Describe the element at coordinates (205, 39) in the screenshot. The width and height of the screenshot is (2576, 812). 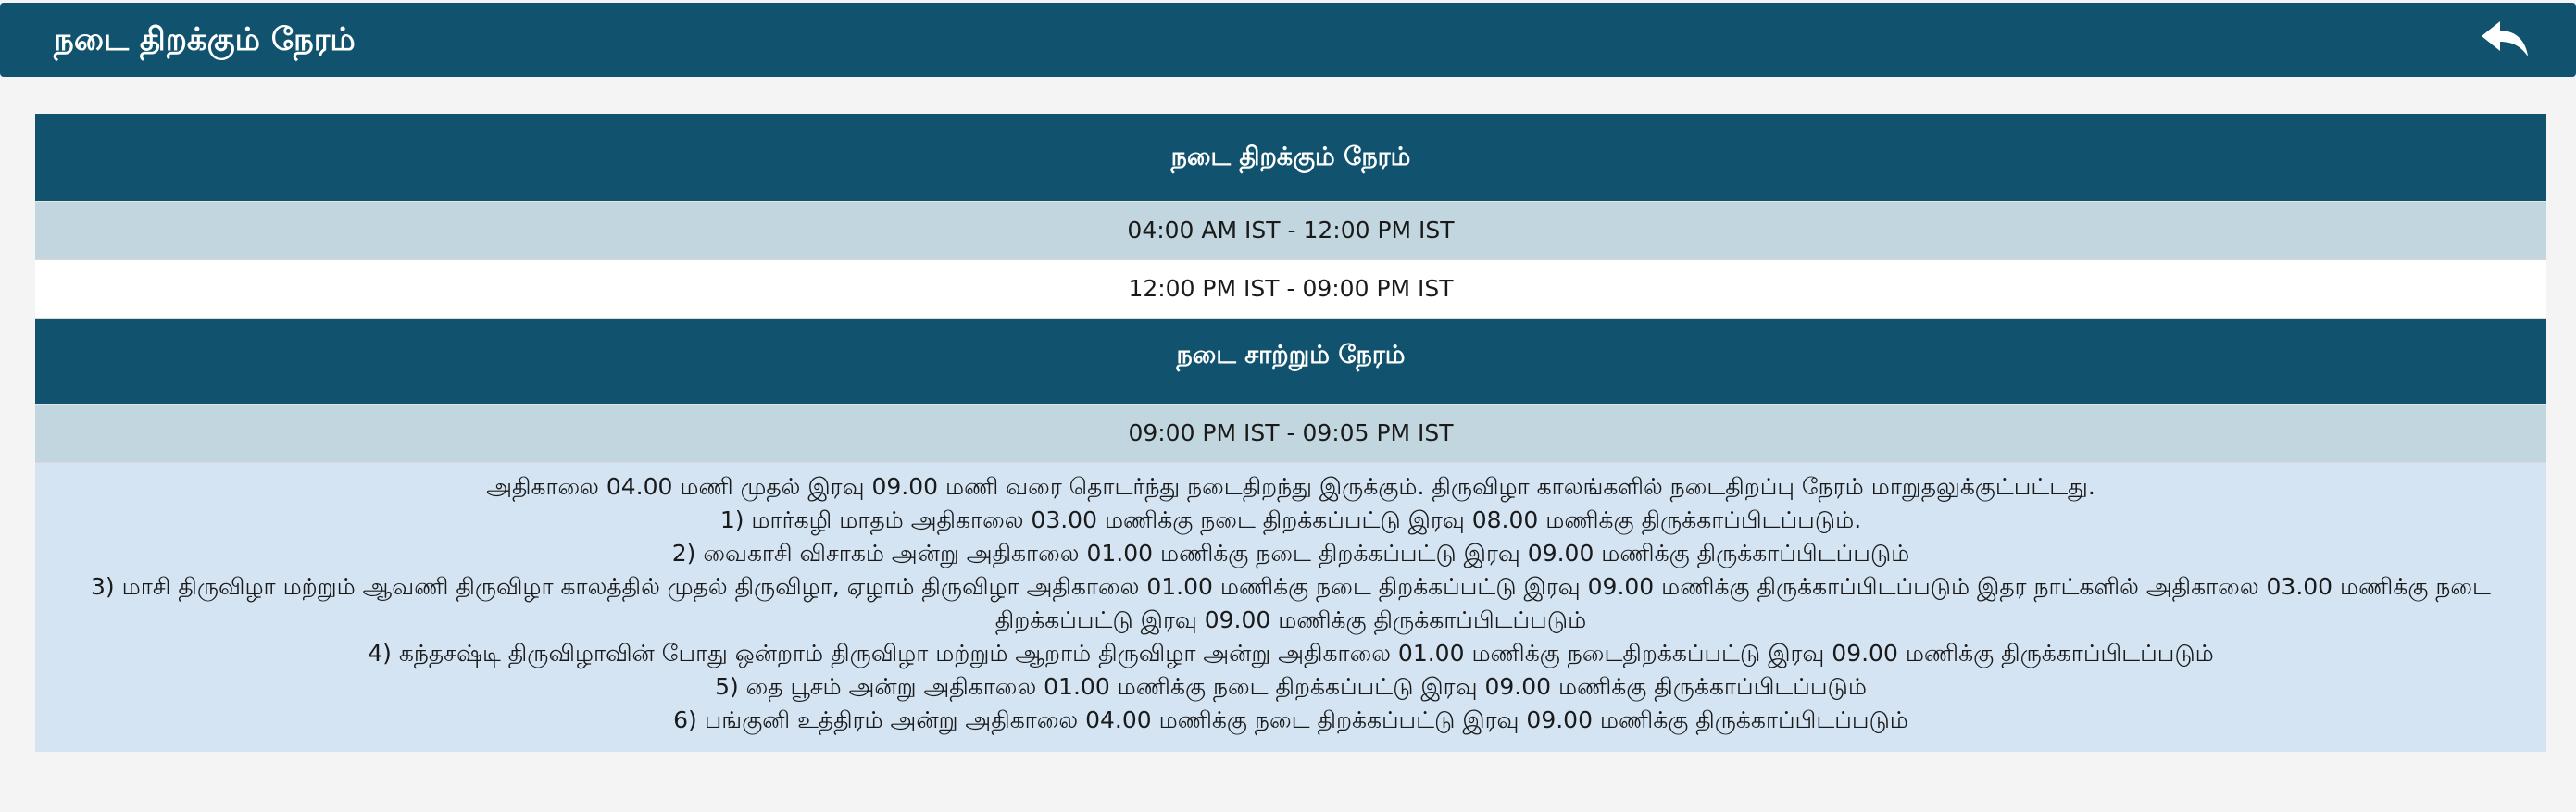
I see `page-title: நடை திறக்கும் நேரம்` at that location.